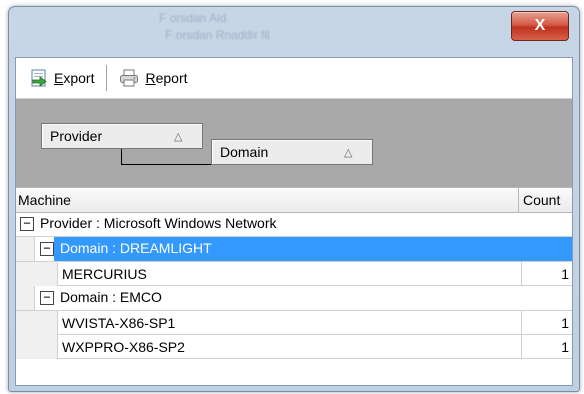  Describe the element at coordinates (193, 18) in the screenshot. I see `background-window-text: F orsdan Ald` at that location.